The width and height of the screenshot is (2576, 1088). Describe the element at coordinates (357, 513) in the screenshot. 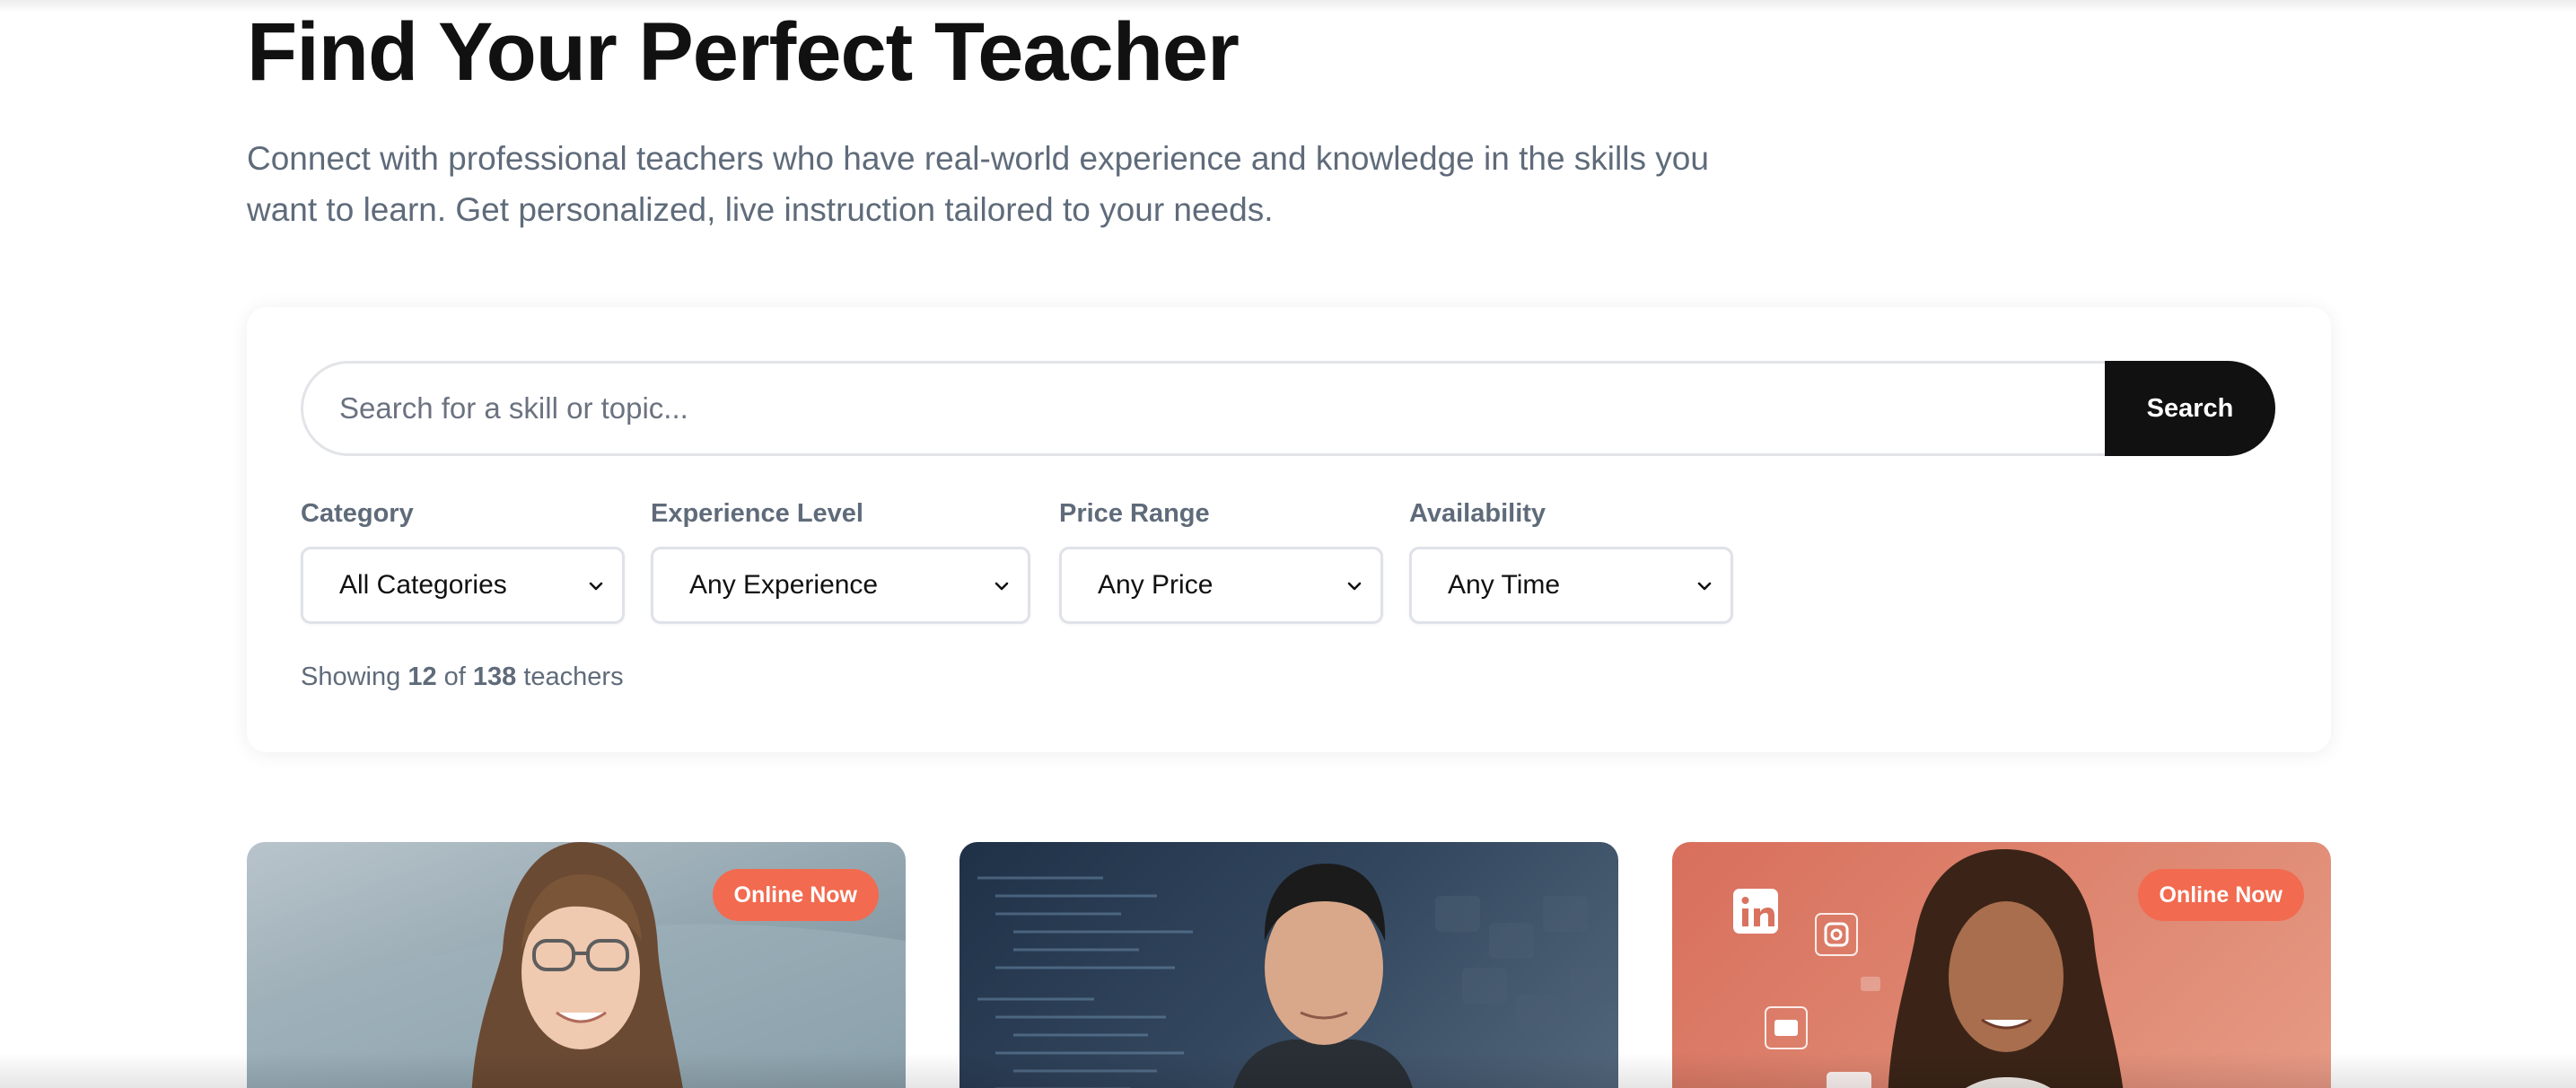

I see `filter-category-label: Category` at that location.